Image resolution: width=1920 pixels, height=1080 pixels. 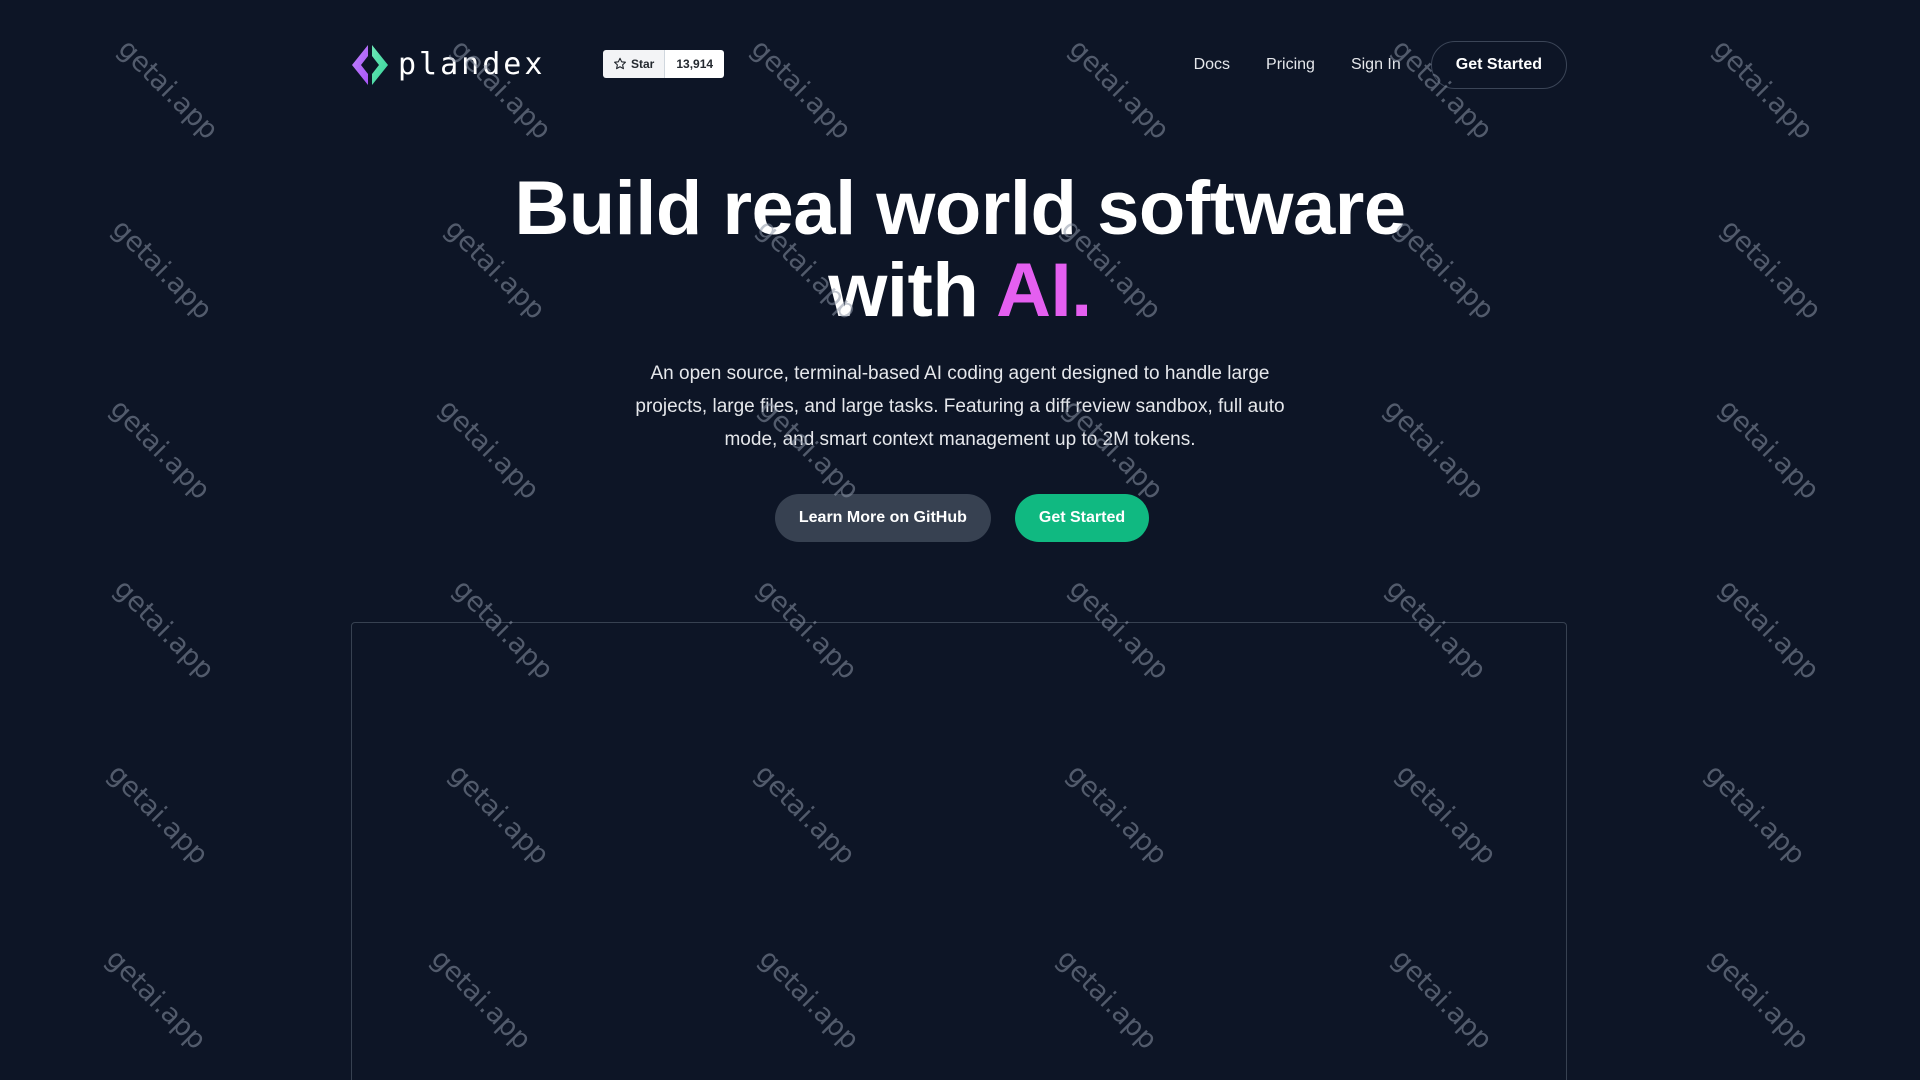 I want to click on hero-title-line-2: with AI., so click(x=960, y=291).